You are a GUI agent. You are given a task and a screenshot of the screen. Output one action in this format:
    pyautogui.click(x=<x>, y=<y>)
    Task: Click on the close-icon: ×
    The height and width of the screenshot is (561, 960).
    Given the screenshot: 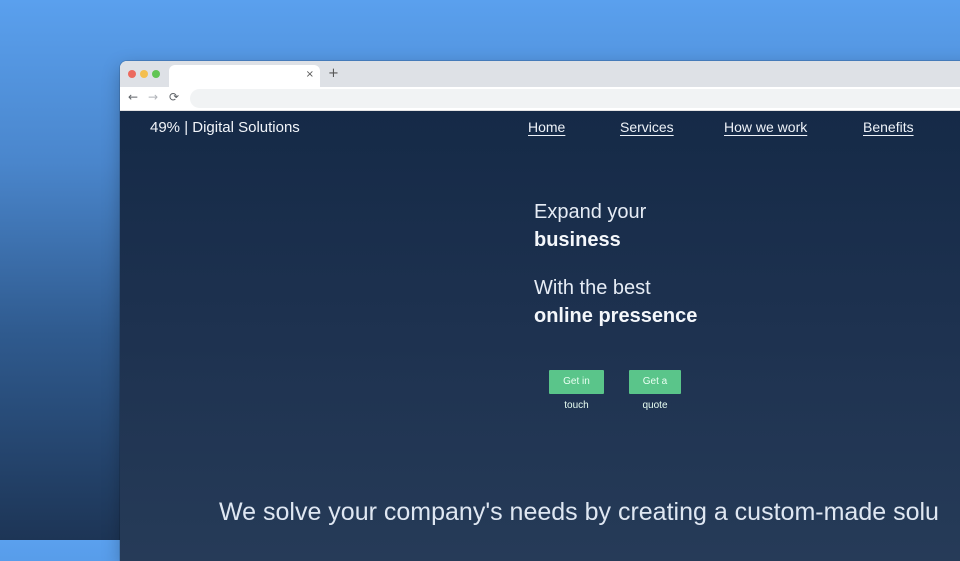 What is the action you would take?
    pyautogui.click(x=310, y=74)
    